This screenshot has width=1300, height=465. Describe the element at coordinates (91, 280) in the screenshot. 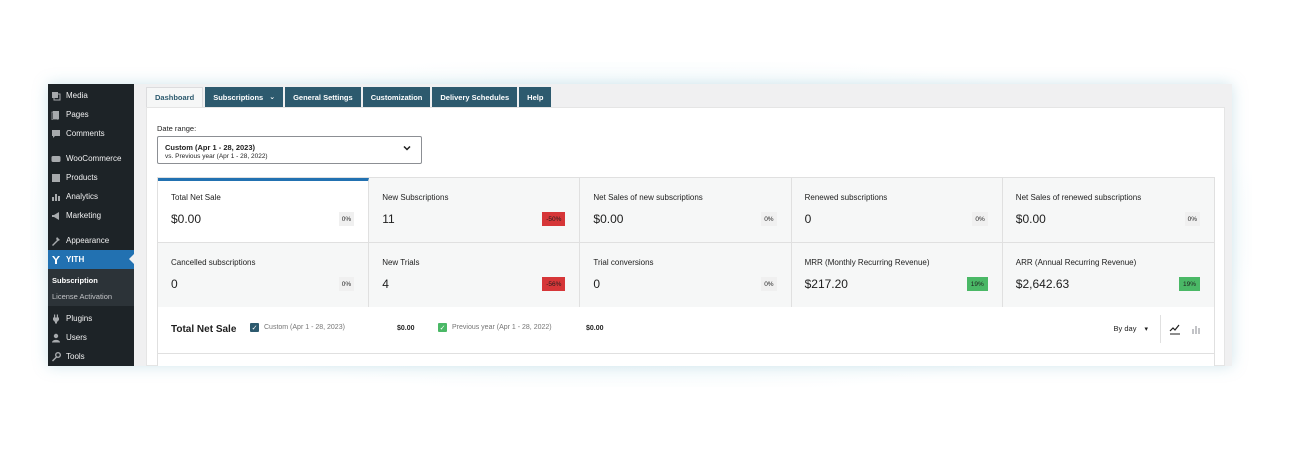

I see `submenu-item-subscription: Subscription` at that location.